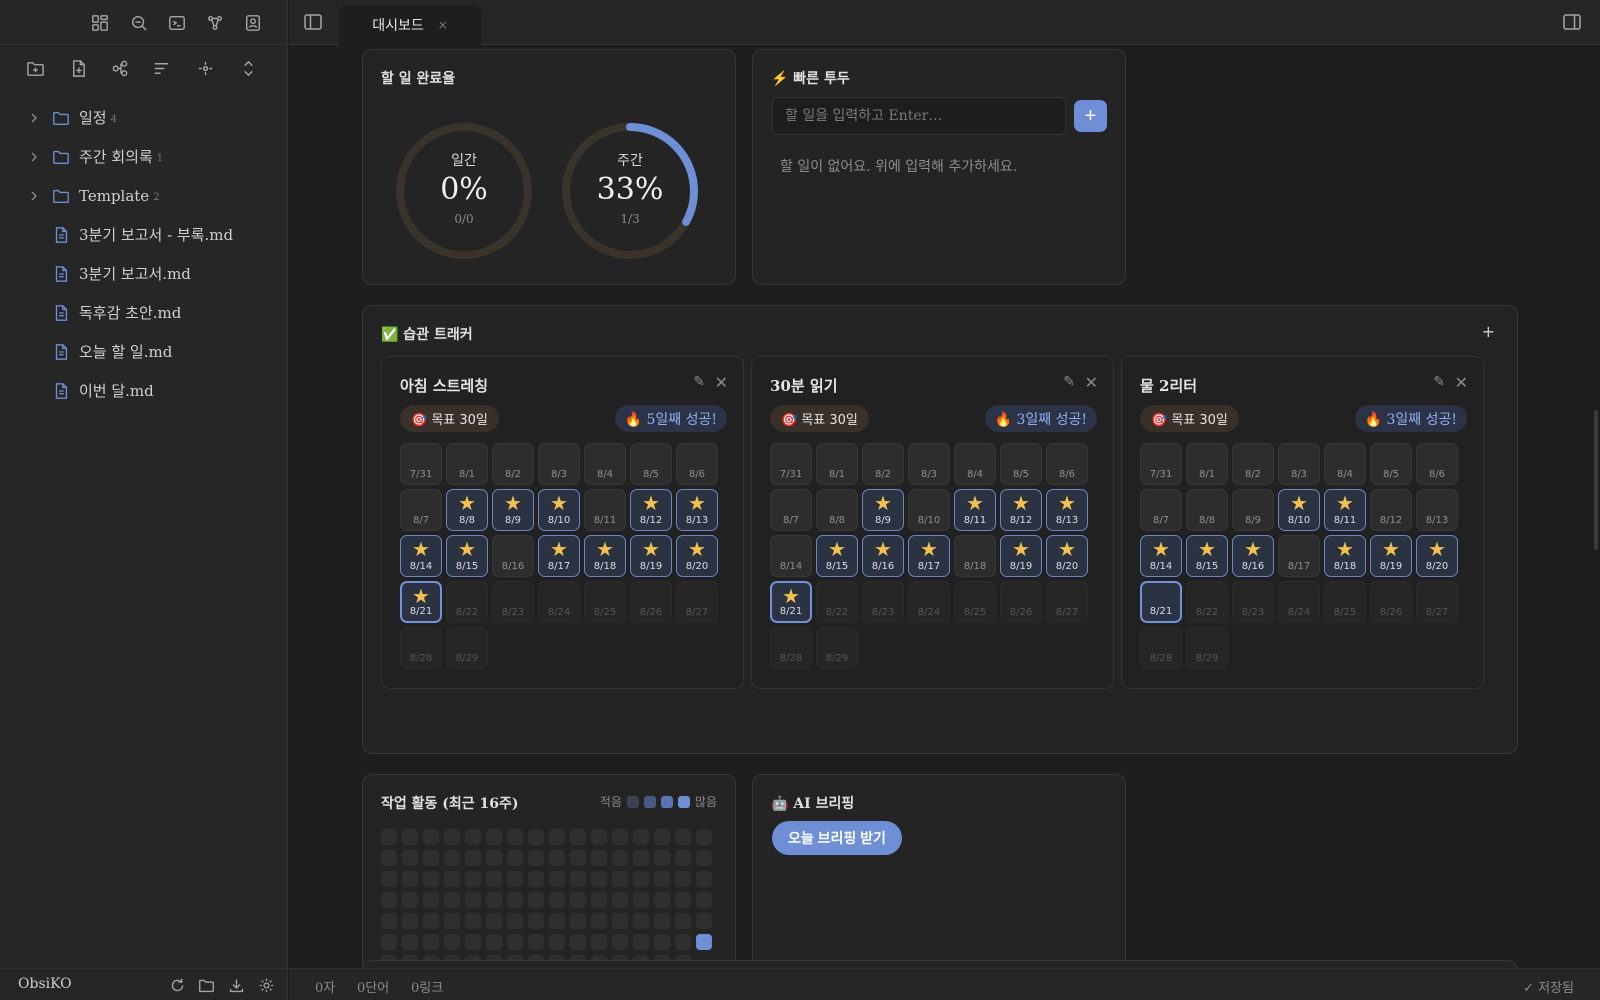 The height and width of the screenshot is (1000, 1600). Describe the element at coordinates (467, 510) in the screenshot. I see `habit-day-cell: ★ 8/8` at that location.